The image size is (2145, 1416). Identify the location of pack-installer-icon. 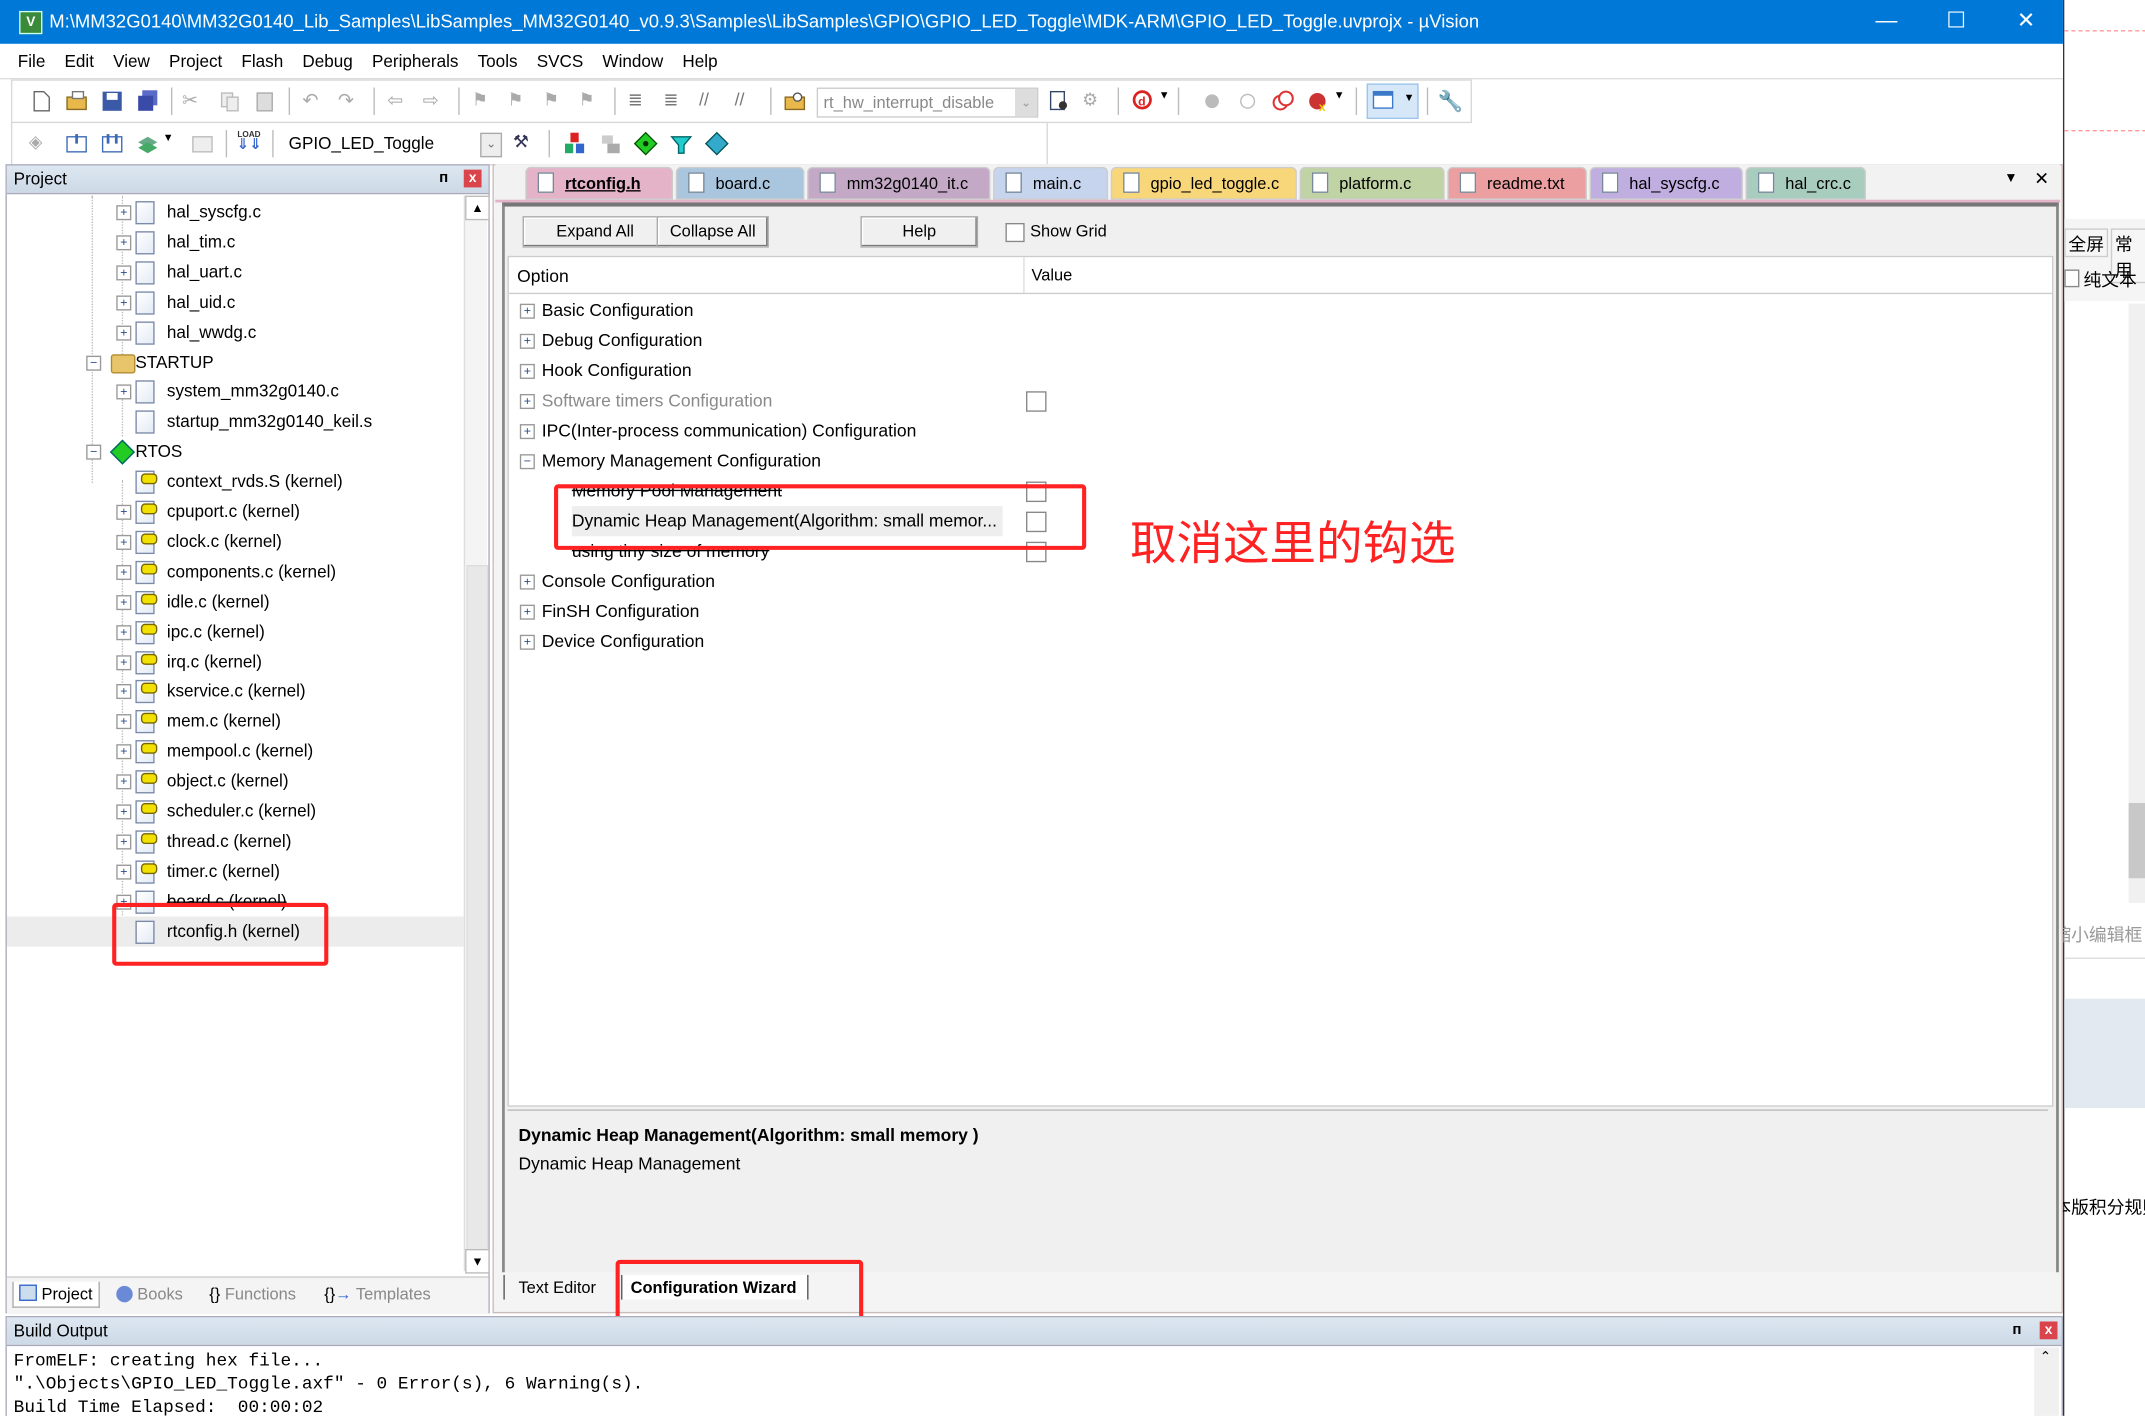
(681, 143).